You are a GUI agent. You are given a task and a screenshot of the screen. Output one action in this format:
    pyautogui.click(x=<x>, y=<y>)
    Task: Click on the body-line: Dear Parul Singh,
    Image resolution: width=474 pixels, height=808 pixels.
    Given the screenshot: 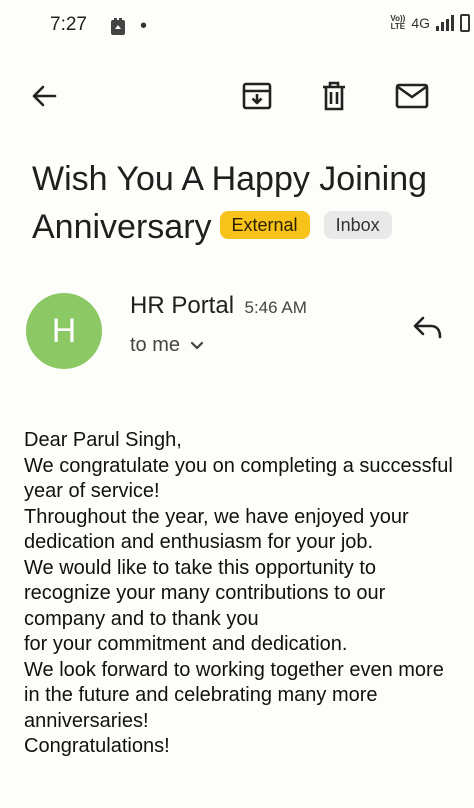 What is the action you would take?
    pyautogui.click(x=103, y=440)
    